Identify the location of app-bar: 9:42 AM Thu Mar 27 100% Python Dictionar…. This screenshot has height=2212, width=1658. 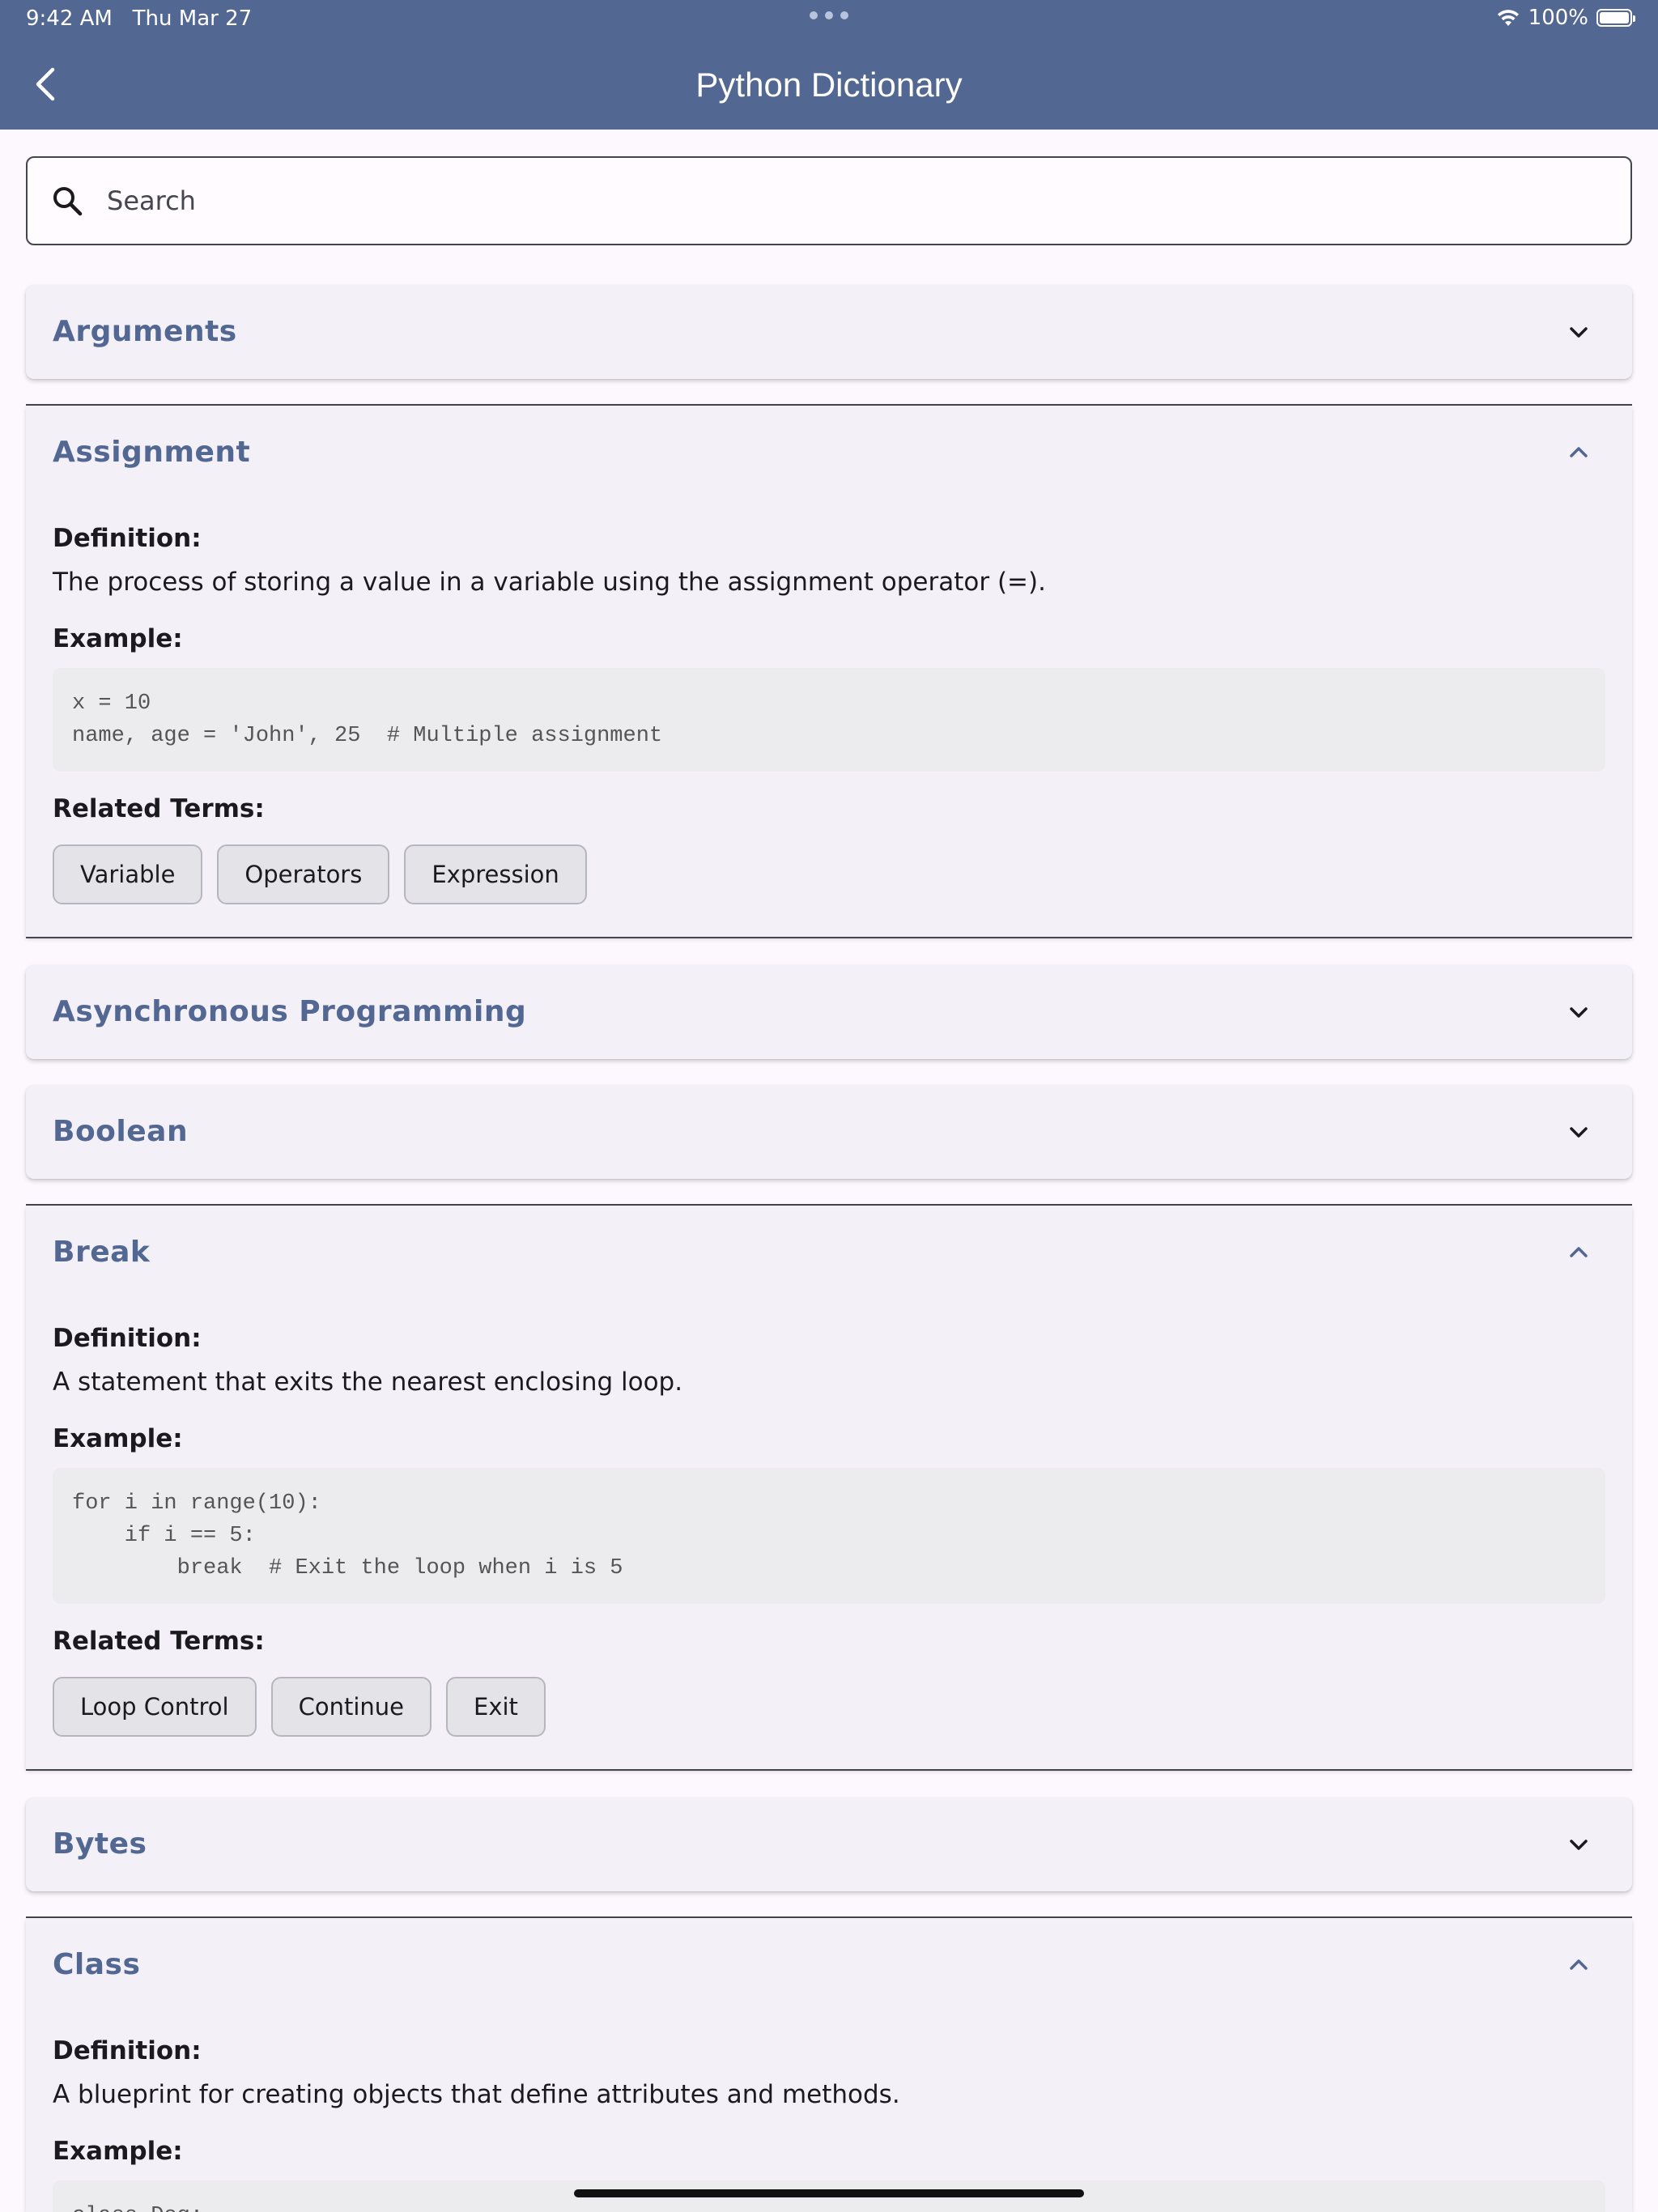
(829, 65).